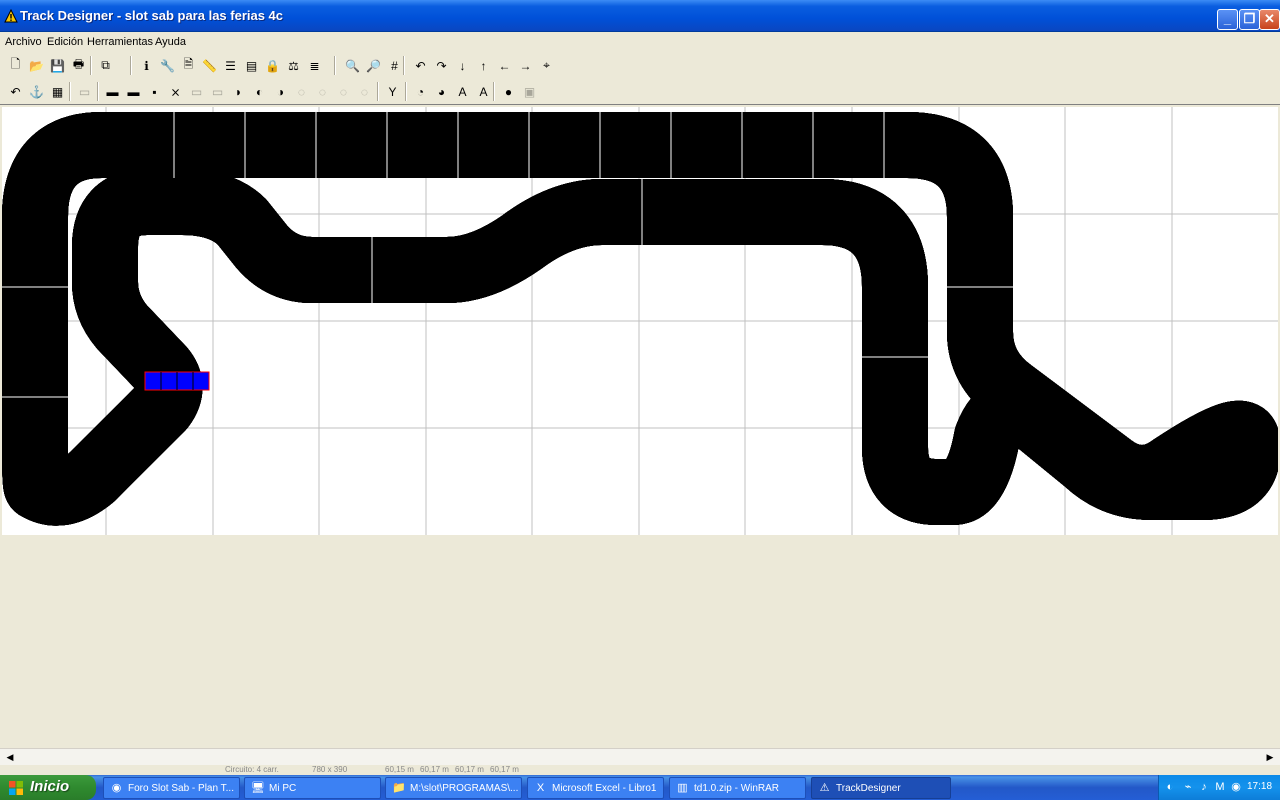  I want to click on crossover-icon: ⨯, so click(175, 91).